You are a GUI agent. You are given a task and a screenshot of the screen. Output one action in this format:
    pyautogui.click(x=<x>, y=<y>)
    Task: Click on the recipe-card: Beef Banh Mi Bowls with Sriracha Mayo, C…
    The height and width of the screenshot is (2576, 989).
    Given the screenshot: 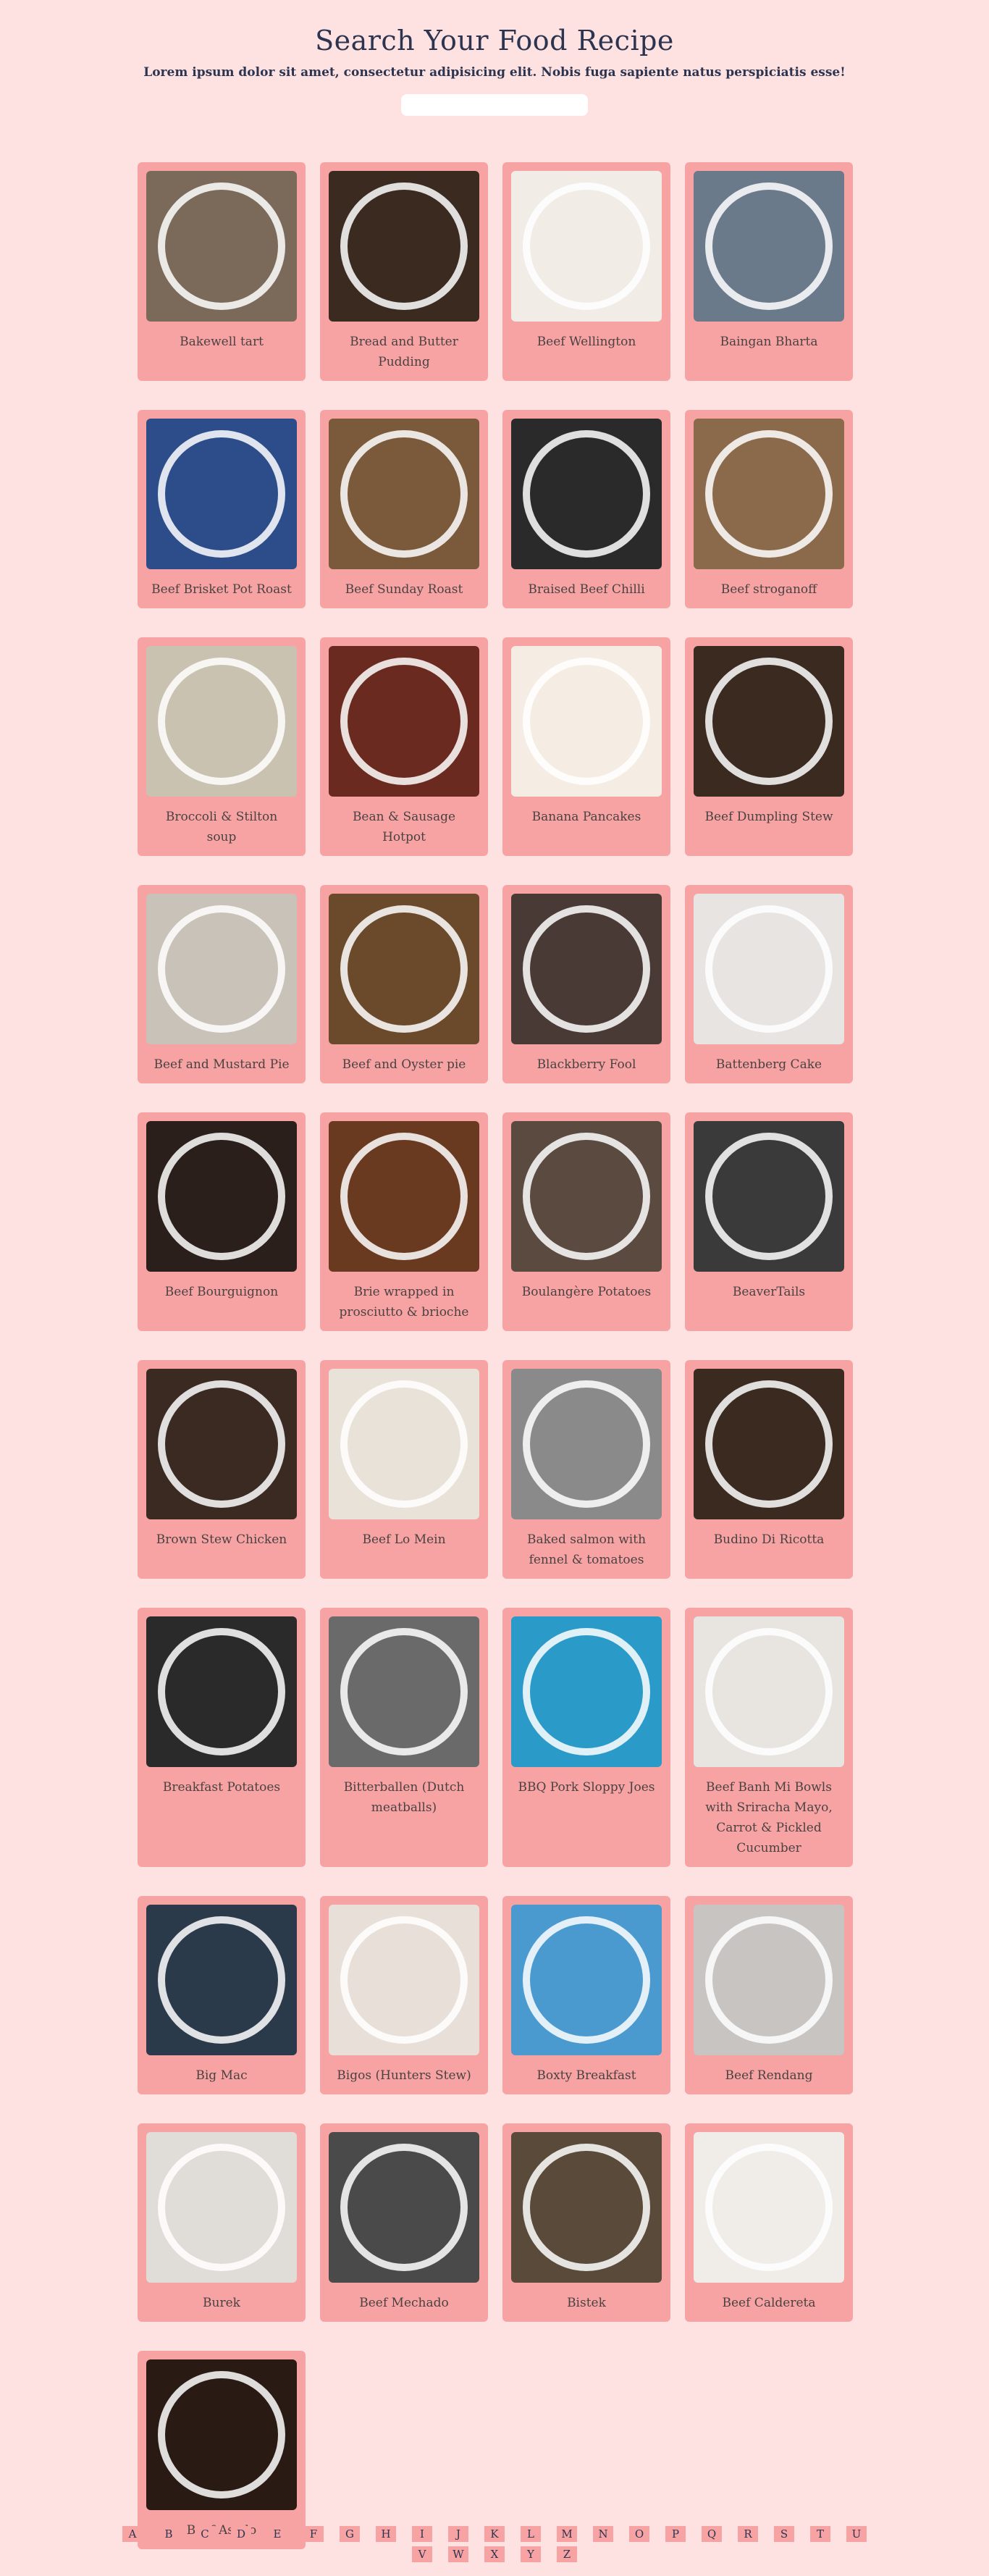 What is the action you would take?
    pyautogui.click(x=769, y=1737)
    